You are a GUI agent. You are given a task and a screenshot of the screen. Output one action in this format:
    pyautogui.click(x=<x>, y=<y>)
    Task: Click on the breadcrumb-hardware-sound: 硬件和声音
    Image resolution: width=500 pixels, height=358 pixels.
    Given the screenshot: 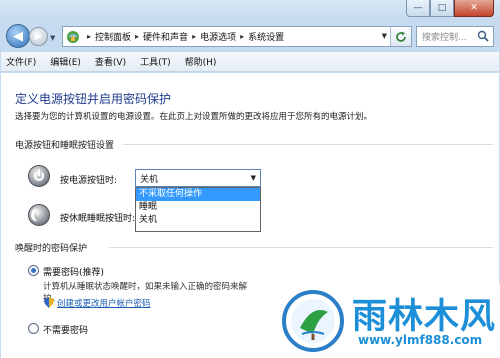 What is the action you would take?
    pyautogui.click(x=165, y=36)
    